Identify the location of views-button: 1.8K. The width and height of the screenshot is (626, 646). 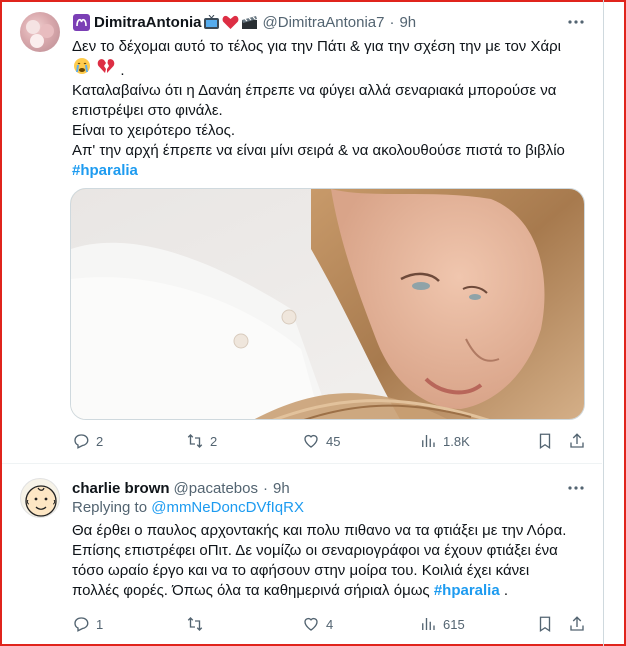
(444, 441).